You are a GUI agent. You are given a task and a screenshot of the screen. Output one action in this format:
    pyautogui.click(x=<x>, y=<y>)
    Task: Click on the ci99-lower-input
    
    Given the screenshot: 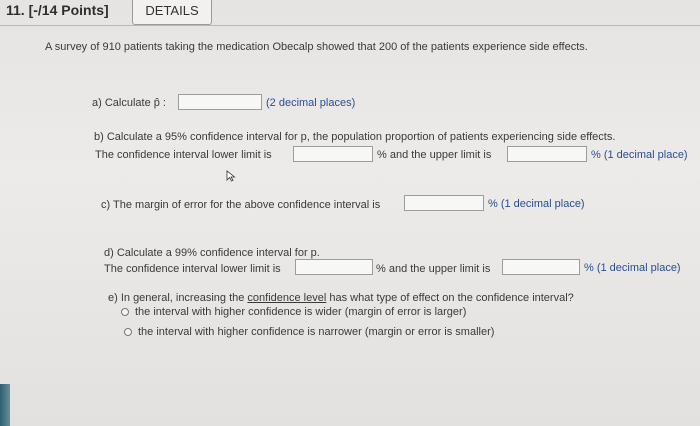 What is the action you would take?
    pyautogui.click(x=334, y=267)
    